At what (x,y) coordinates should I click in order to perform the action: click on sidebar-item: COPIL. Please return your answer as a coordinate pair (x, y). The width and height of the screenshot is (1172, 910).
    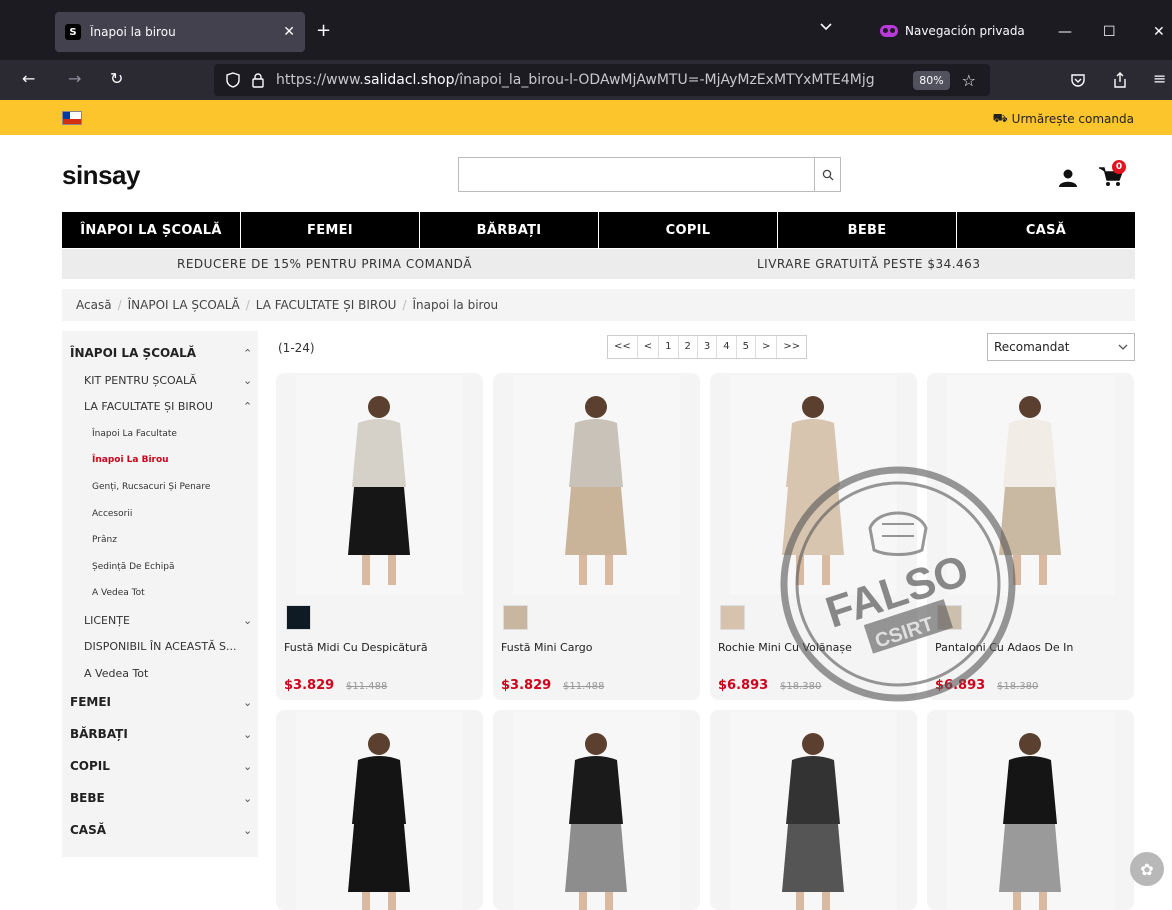
    Looking at the image, I should click on (90, 766).